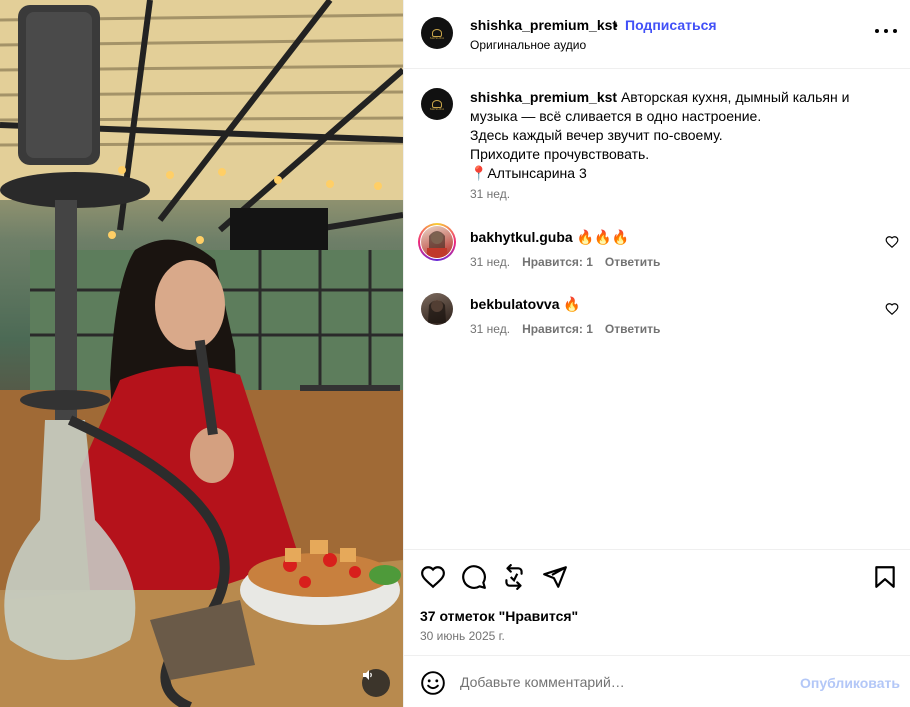 The image size is (910, 707). Describe the element at coordinates (499, 616) in the screenshot. I see `likes-count: 37 отметок "Нравится"` at that location.